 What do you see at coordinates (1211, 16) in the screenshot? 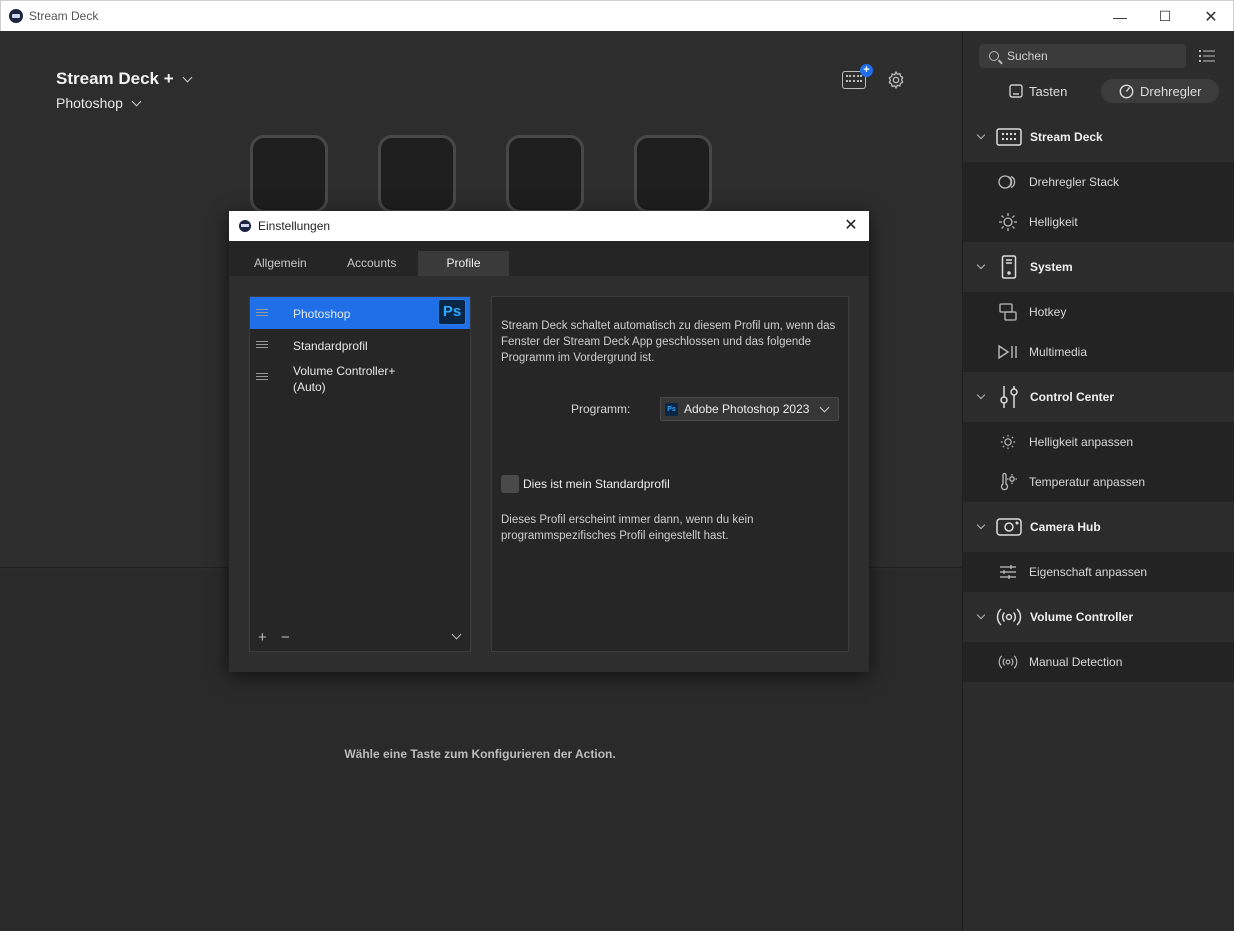
I see `close-window-button: ✕` at bounding box center [1211, 16].